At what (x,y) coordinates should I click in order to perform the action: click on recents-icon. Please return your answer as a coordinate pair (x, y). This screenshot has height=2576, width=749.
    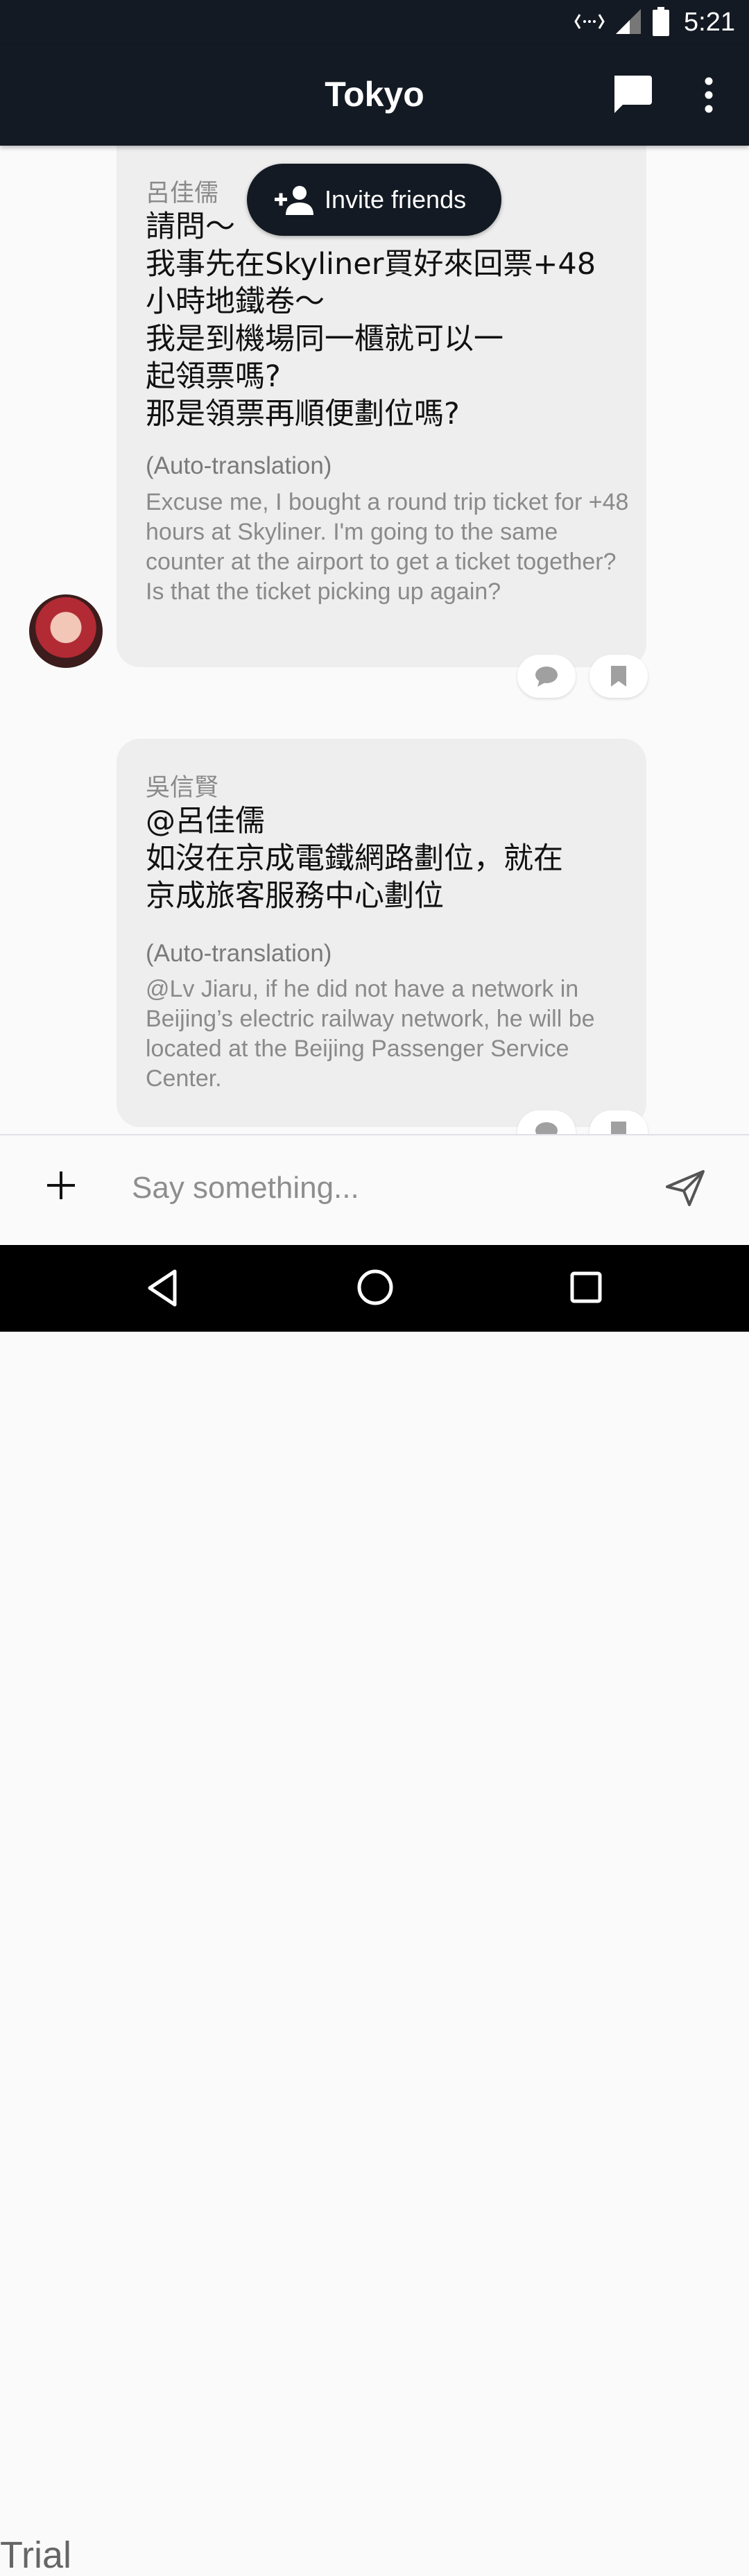
    Looking at the image, I should click on (586, 1287).